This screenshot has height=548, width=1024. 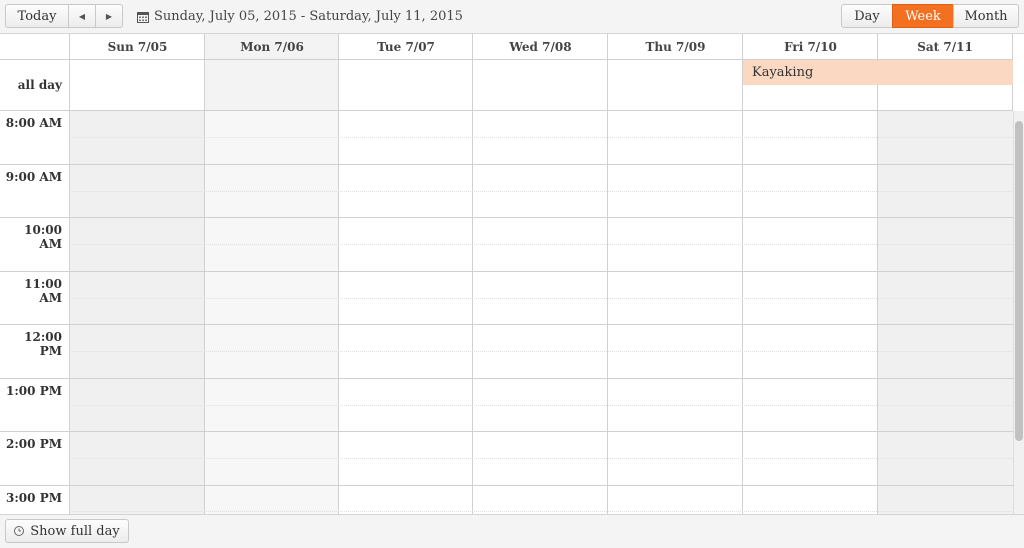 What do you see at coordinates (43, 344) in the screenshot?
I see `time-label: 12:00 PM` at bounding box center [43, 344].